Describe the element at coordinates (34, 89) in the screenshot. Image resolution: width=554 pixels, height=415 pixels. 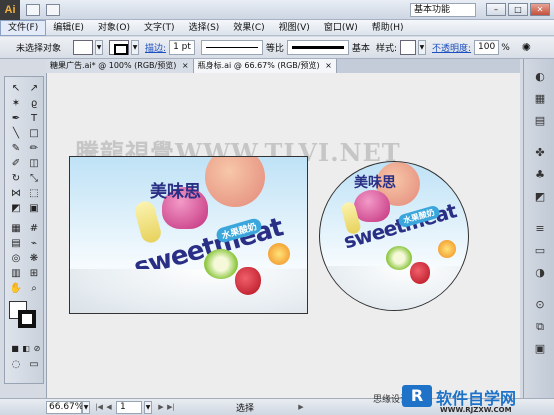
I see `direct-selection-tool-icon: ↗` at that location.